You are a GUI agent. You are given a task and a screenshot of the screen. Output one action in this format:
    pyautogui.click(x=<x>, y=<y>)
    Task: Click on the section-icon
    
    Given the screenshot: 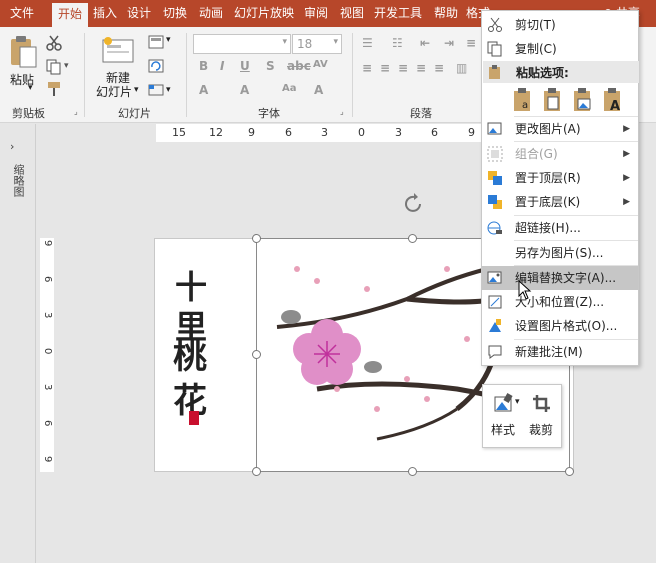 What is the action you would take?
    pyautogui.click(x=156, y=90)
    